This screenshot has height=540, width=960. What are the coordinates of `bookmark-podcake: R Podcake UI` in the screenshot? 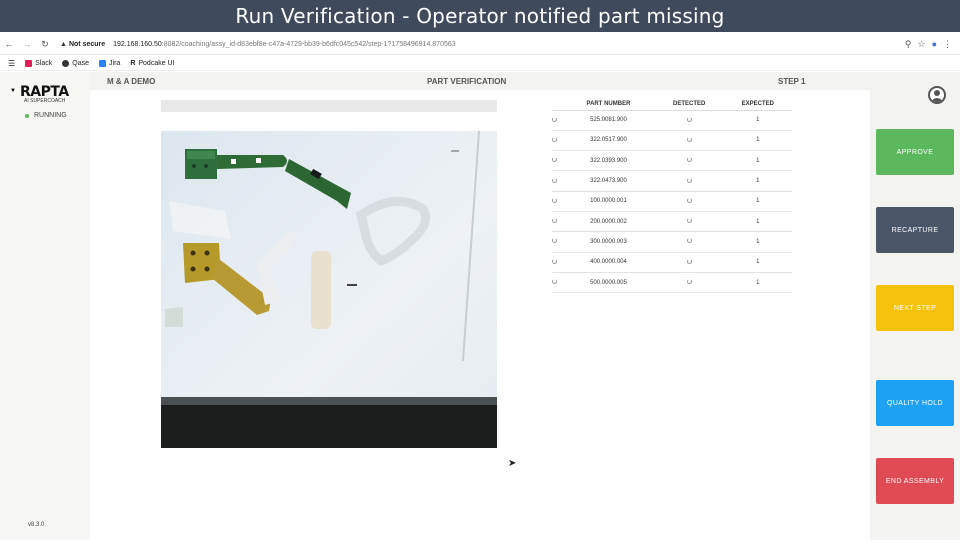 It's located at (152, 63).